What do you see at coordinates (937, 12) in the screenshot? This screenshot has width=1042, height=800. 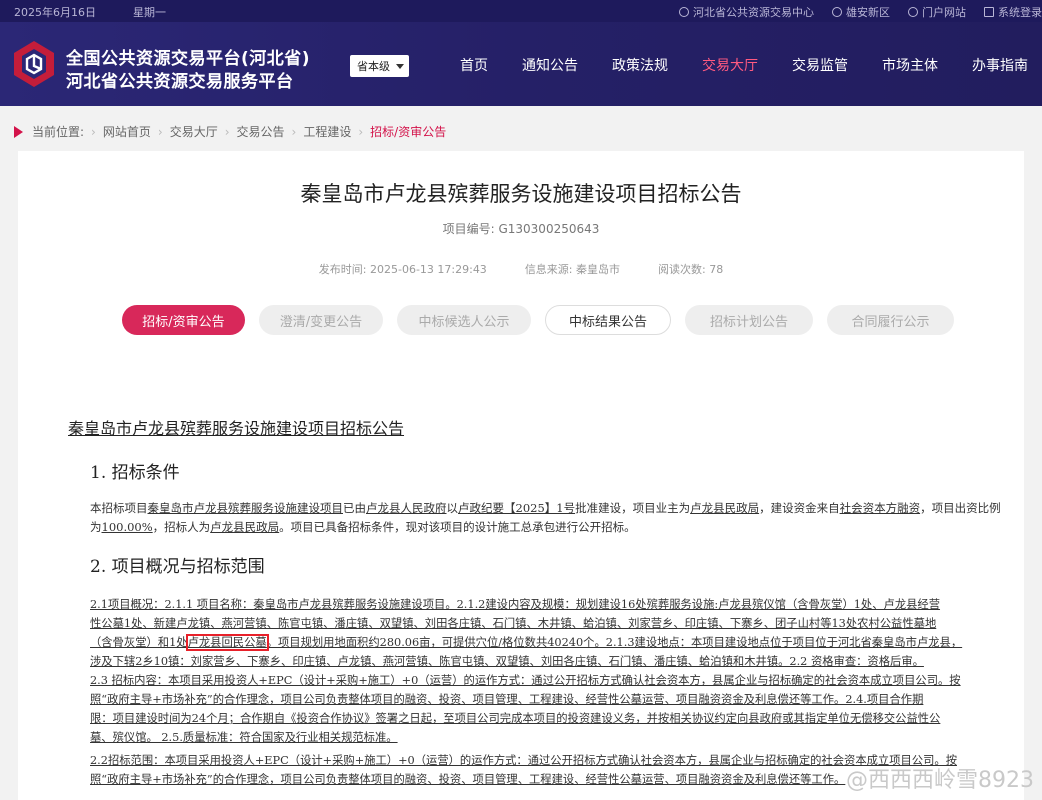 I see `top-link-portal: 门户网站` at bounding box center [937, 12].